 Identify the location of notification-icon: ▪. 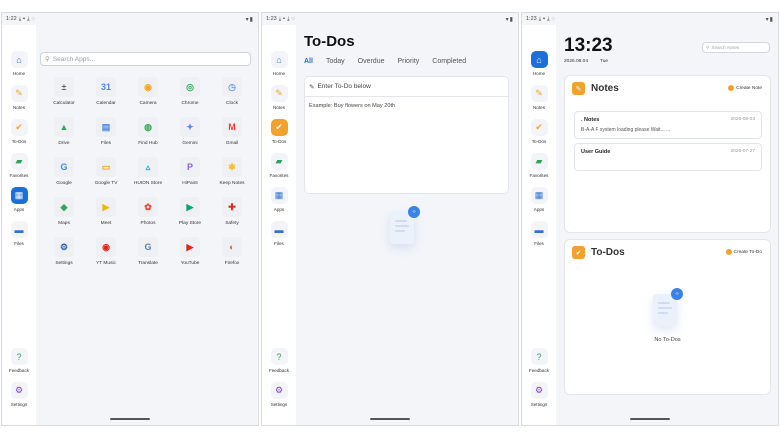
(24, 19).